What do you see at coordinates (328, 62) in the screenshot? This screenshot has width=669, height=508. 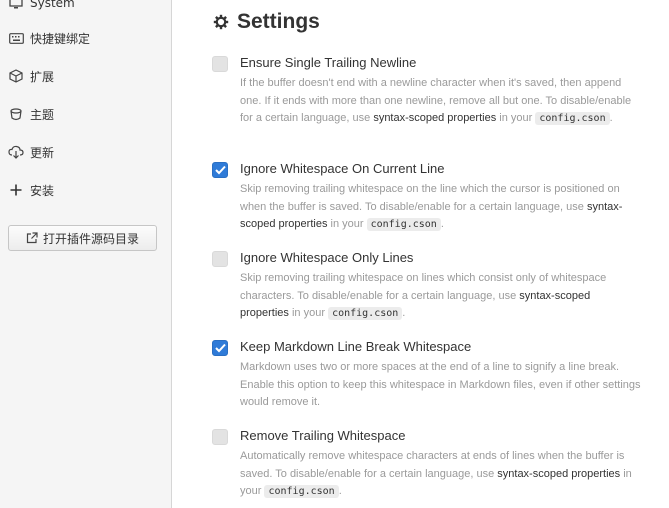 I see `setting-title: Ensure Single Trailing Newline` at bounding box center [328, 62].